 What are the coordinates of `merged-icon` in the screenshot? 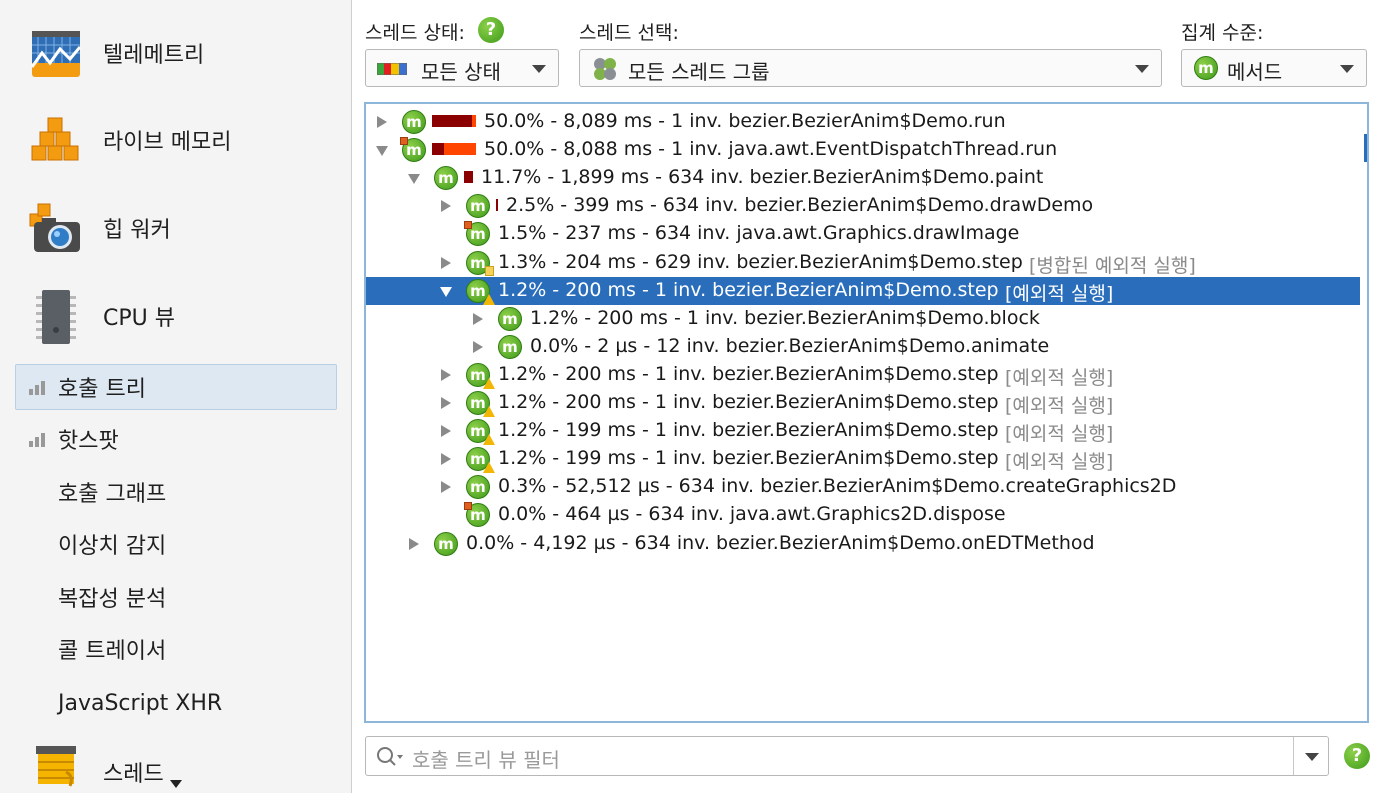 It's located at (489, 270).